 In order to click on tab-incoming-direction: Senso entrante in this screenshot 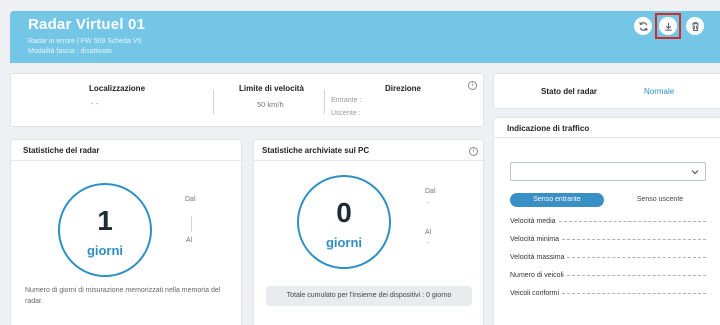, I will do `click(557, 200)`.